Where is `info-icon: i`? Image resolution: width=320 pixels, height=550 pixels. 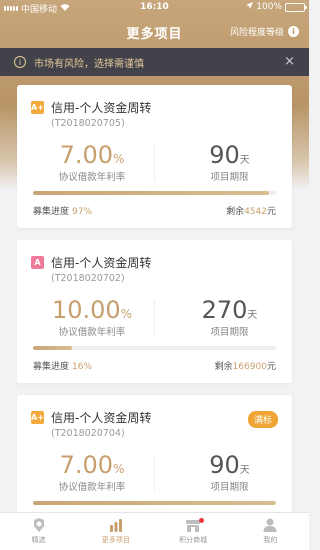 info-icon: i is located at coordinates (293, 31).